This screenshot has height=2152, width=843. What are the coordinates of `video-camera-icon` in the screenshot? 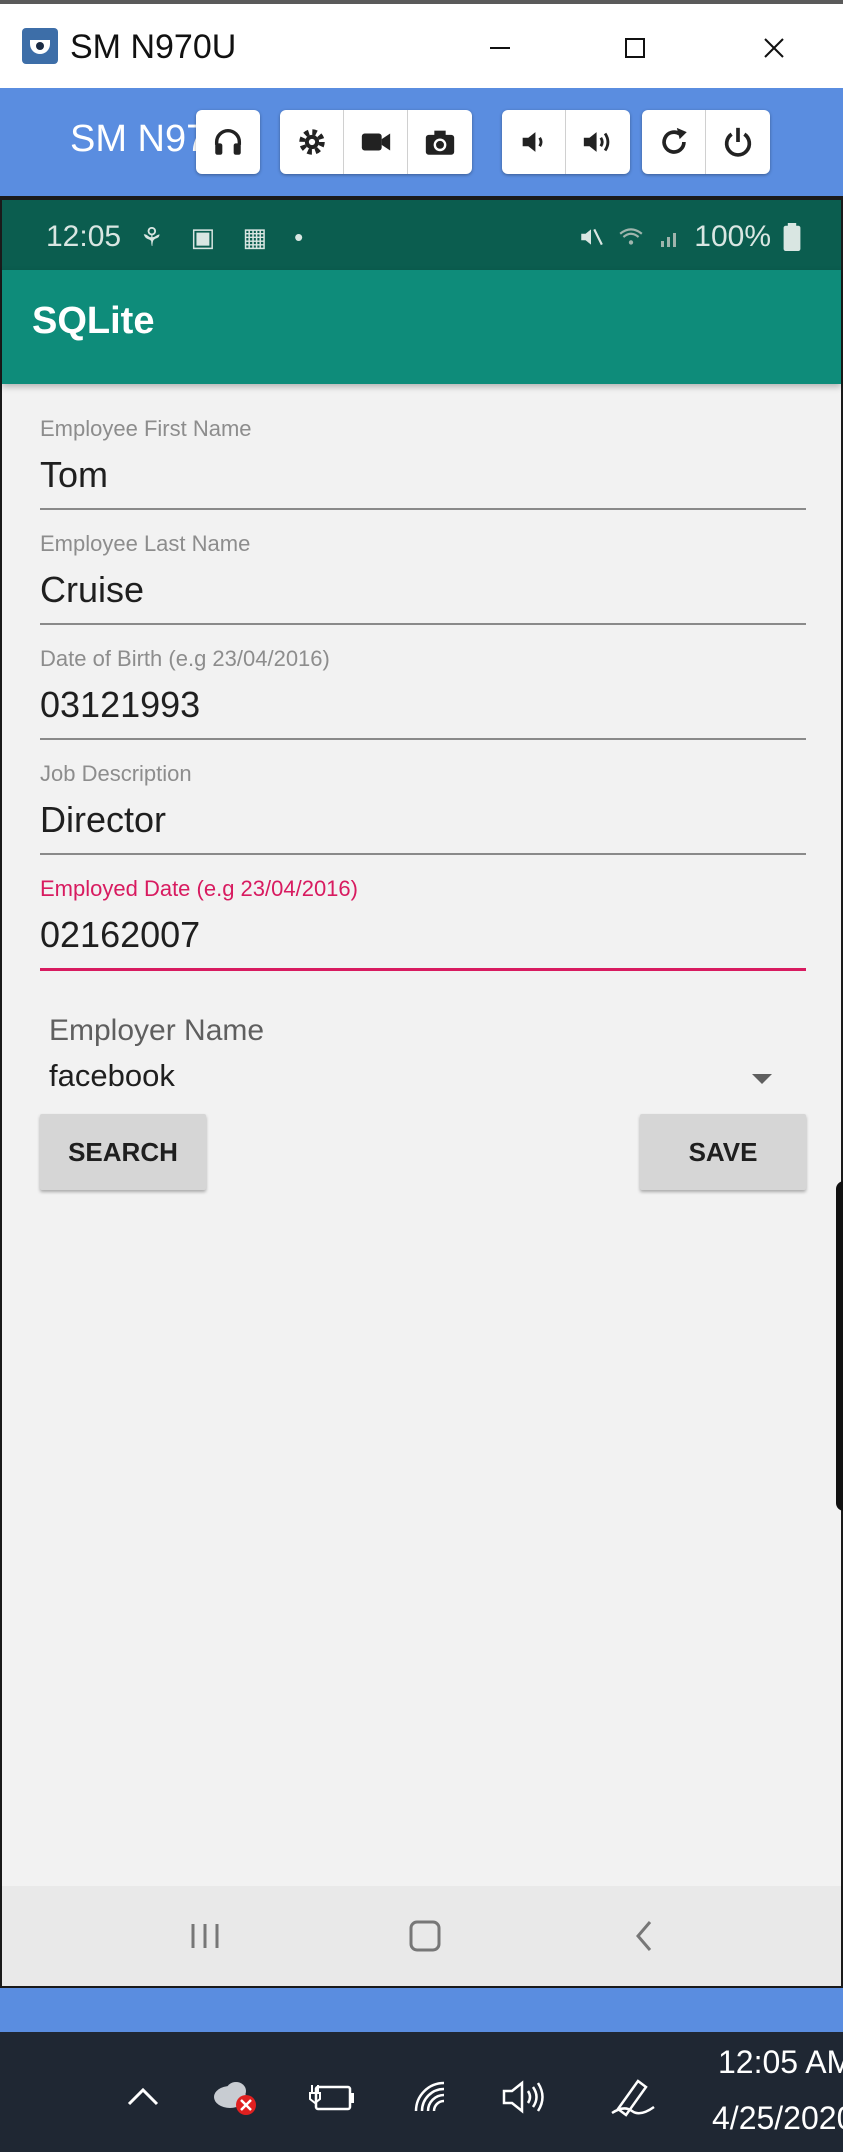 It's located at (375, 142).